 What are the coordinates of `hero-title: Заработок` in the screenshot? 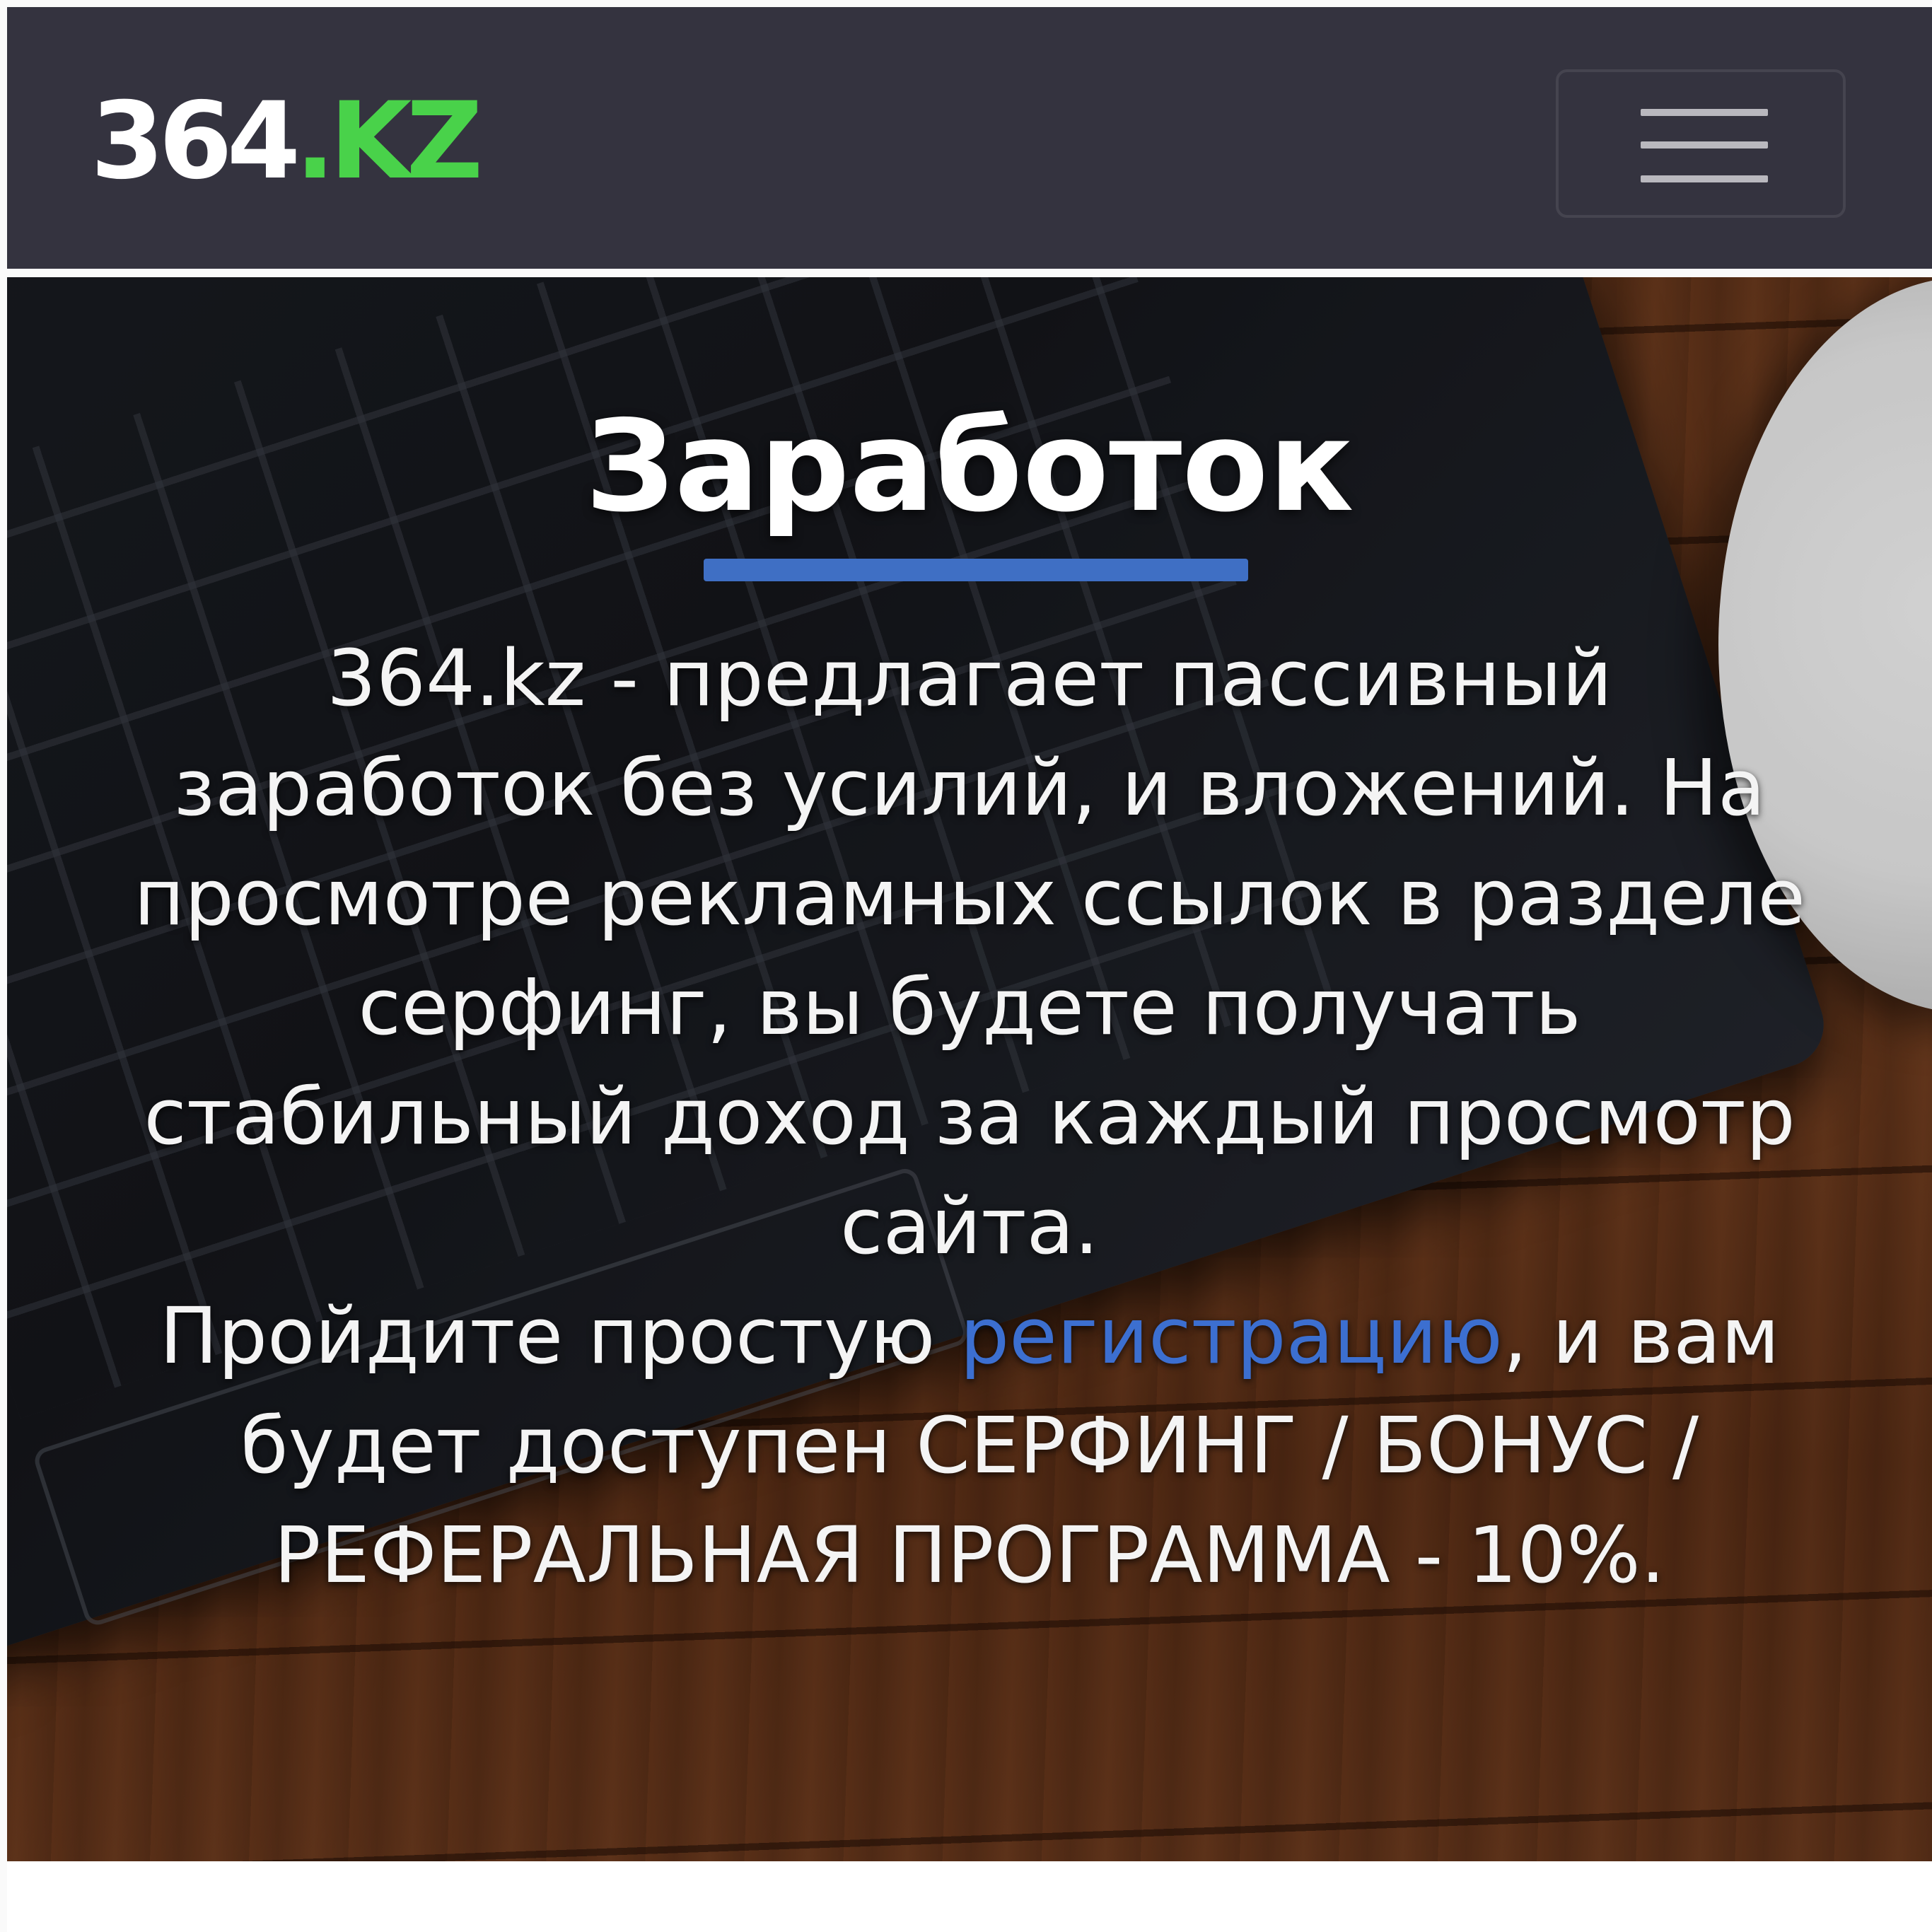 It's located at (969, 466).